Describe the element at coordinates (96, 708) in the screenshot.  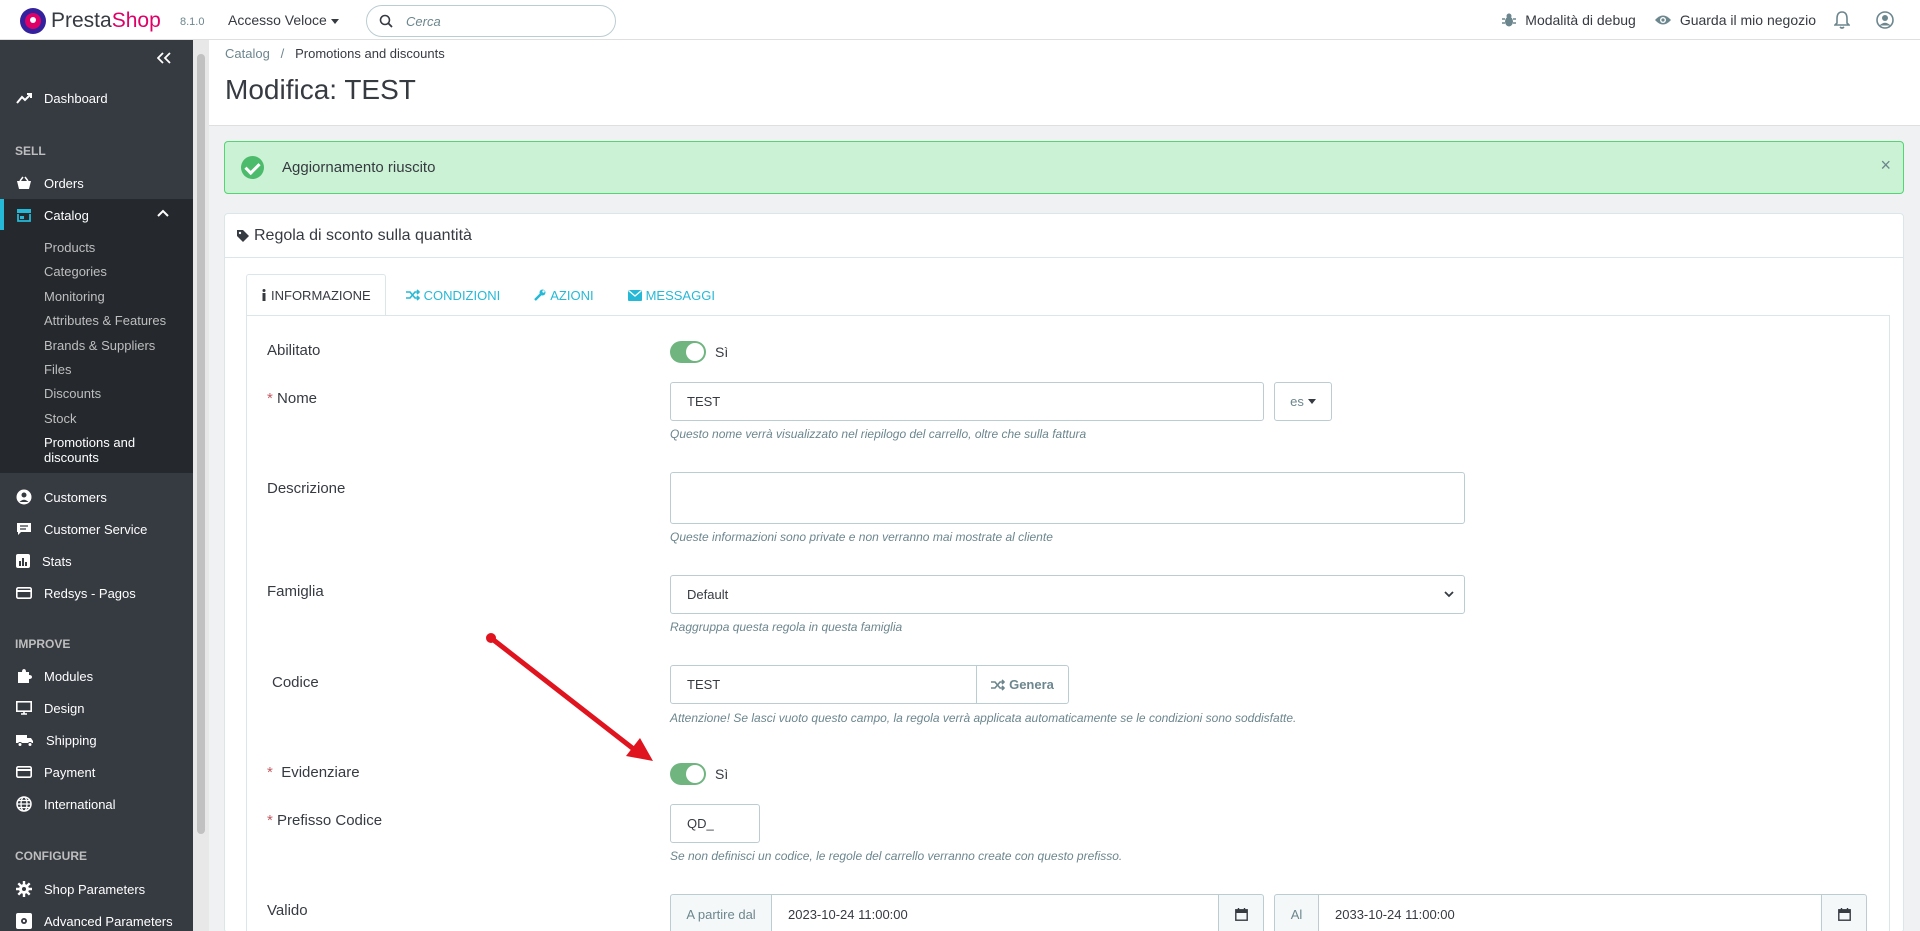
I see `sidebar-item-design: Design` at that location.